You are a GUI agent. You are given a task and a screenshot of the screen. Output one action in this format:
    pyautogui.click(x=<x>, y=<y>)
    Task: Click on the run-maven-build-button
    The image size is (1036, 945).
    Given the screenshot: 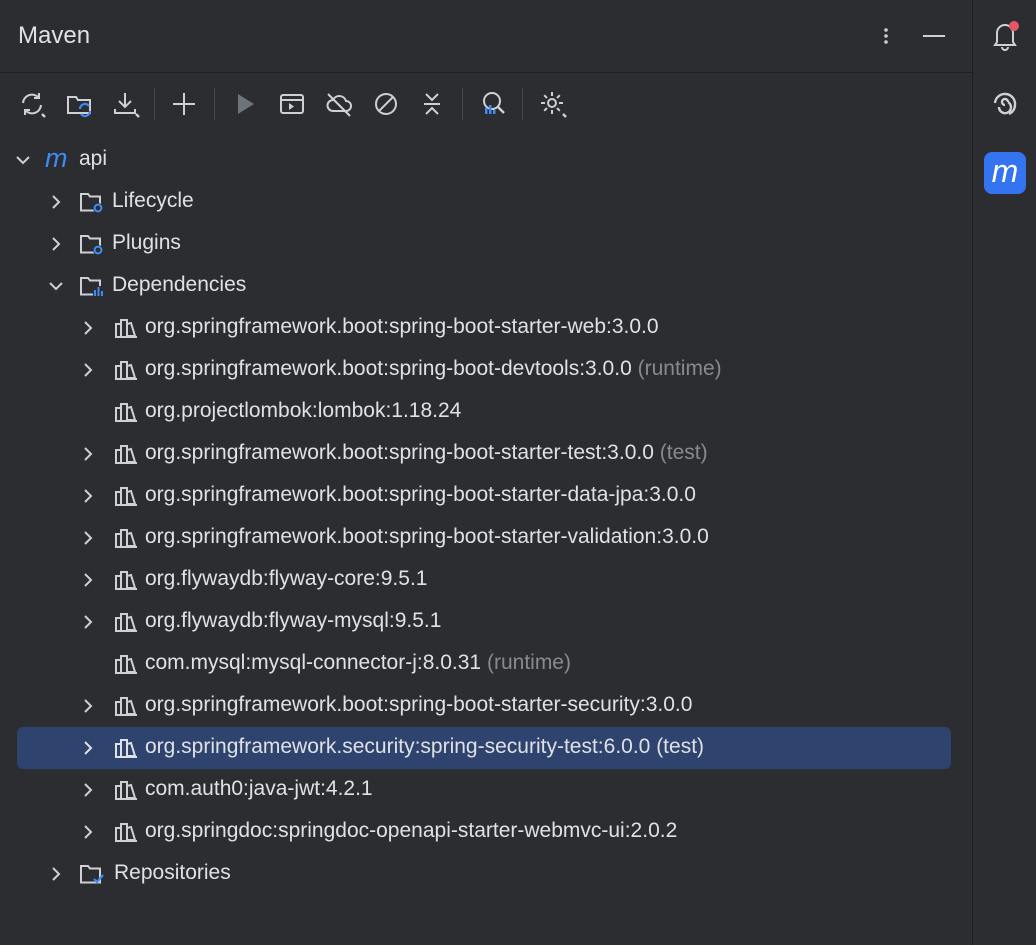 What is the action you would take?
    pyautogui.click(x=245, y=104)
    